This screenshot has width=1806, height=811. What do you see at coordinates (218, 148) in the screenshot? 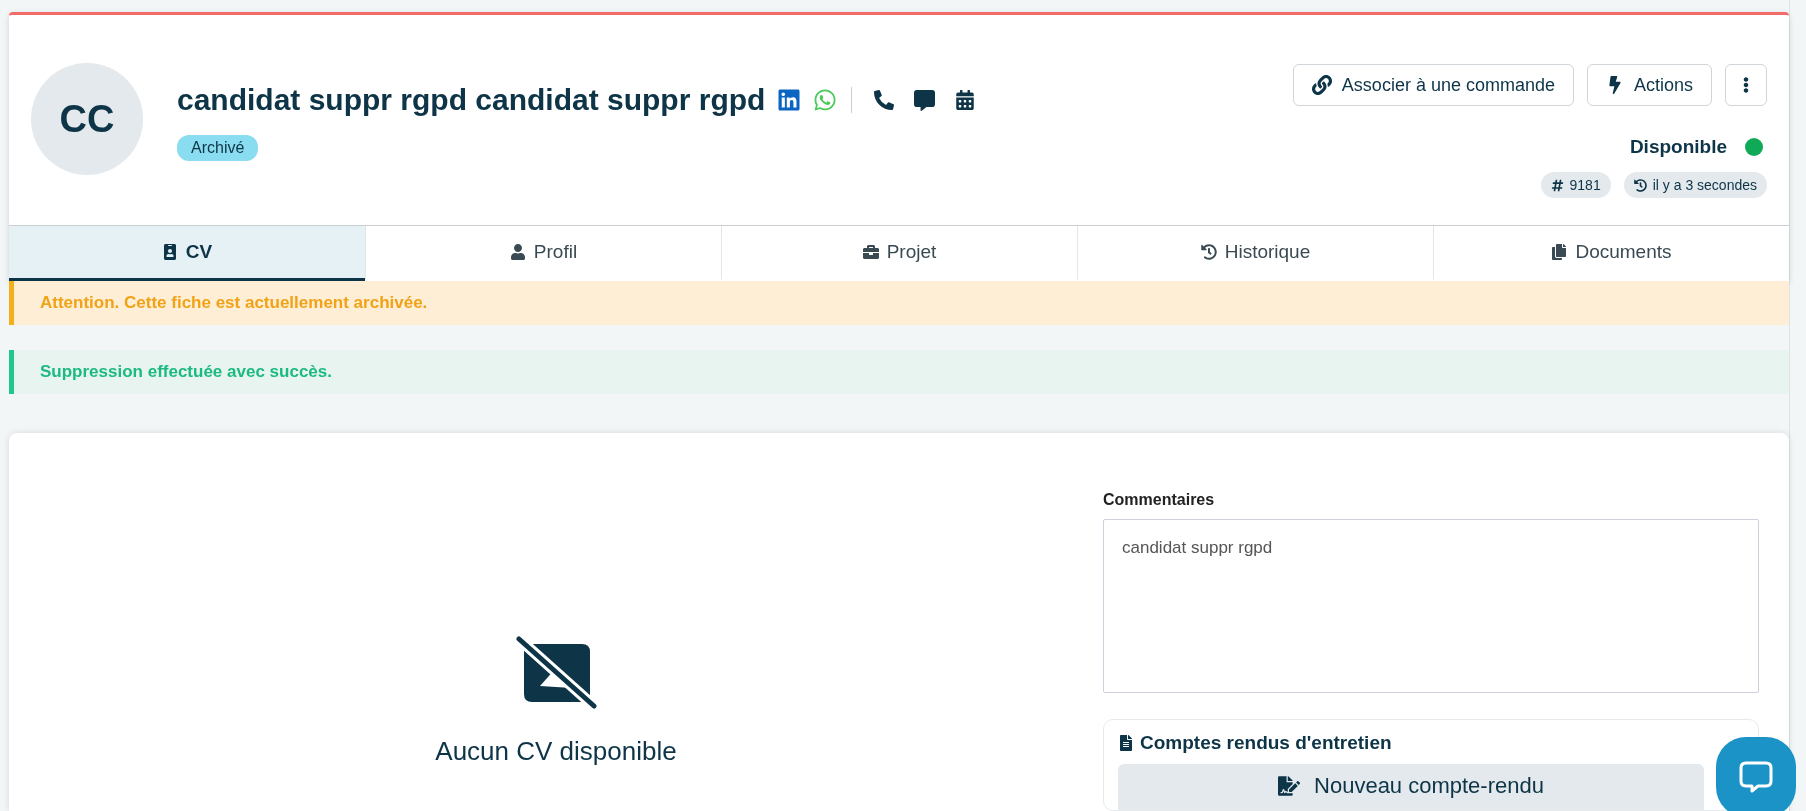
I see `status-badge: Archivé` at bounding box center [218, 148].